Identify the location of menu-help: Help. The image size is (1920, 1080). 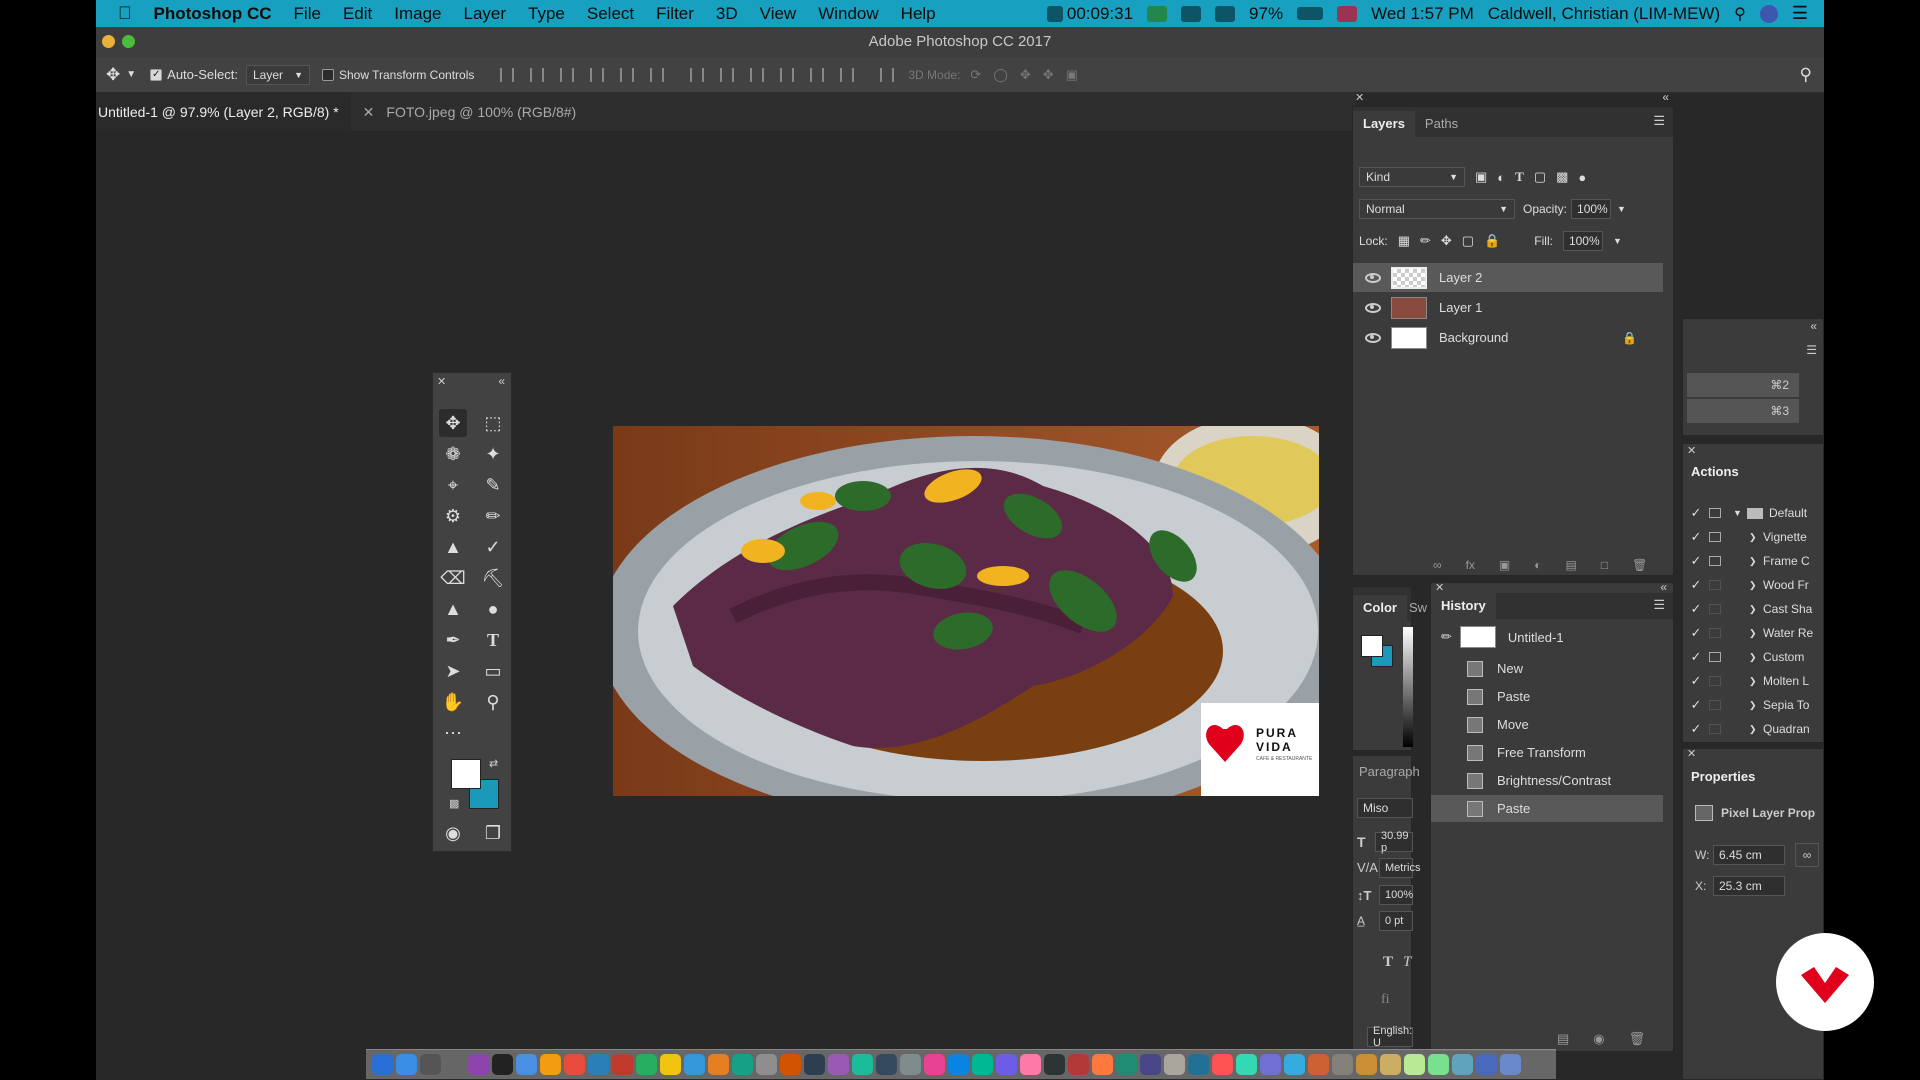
(918, 14).